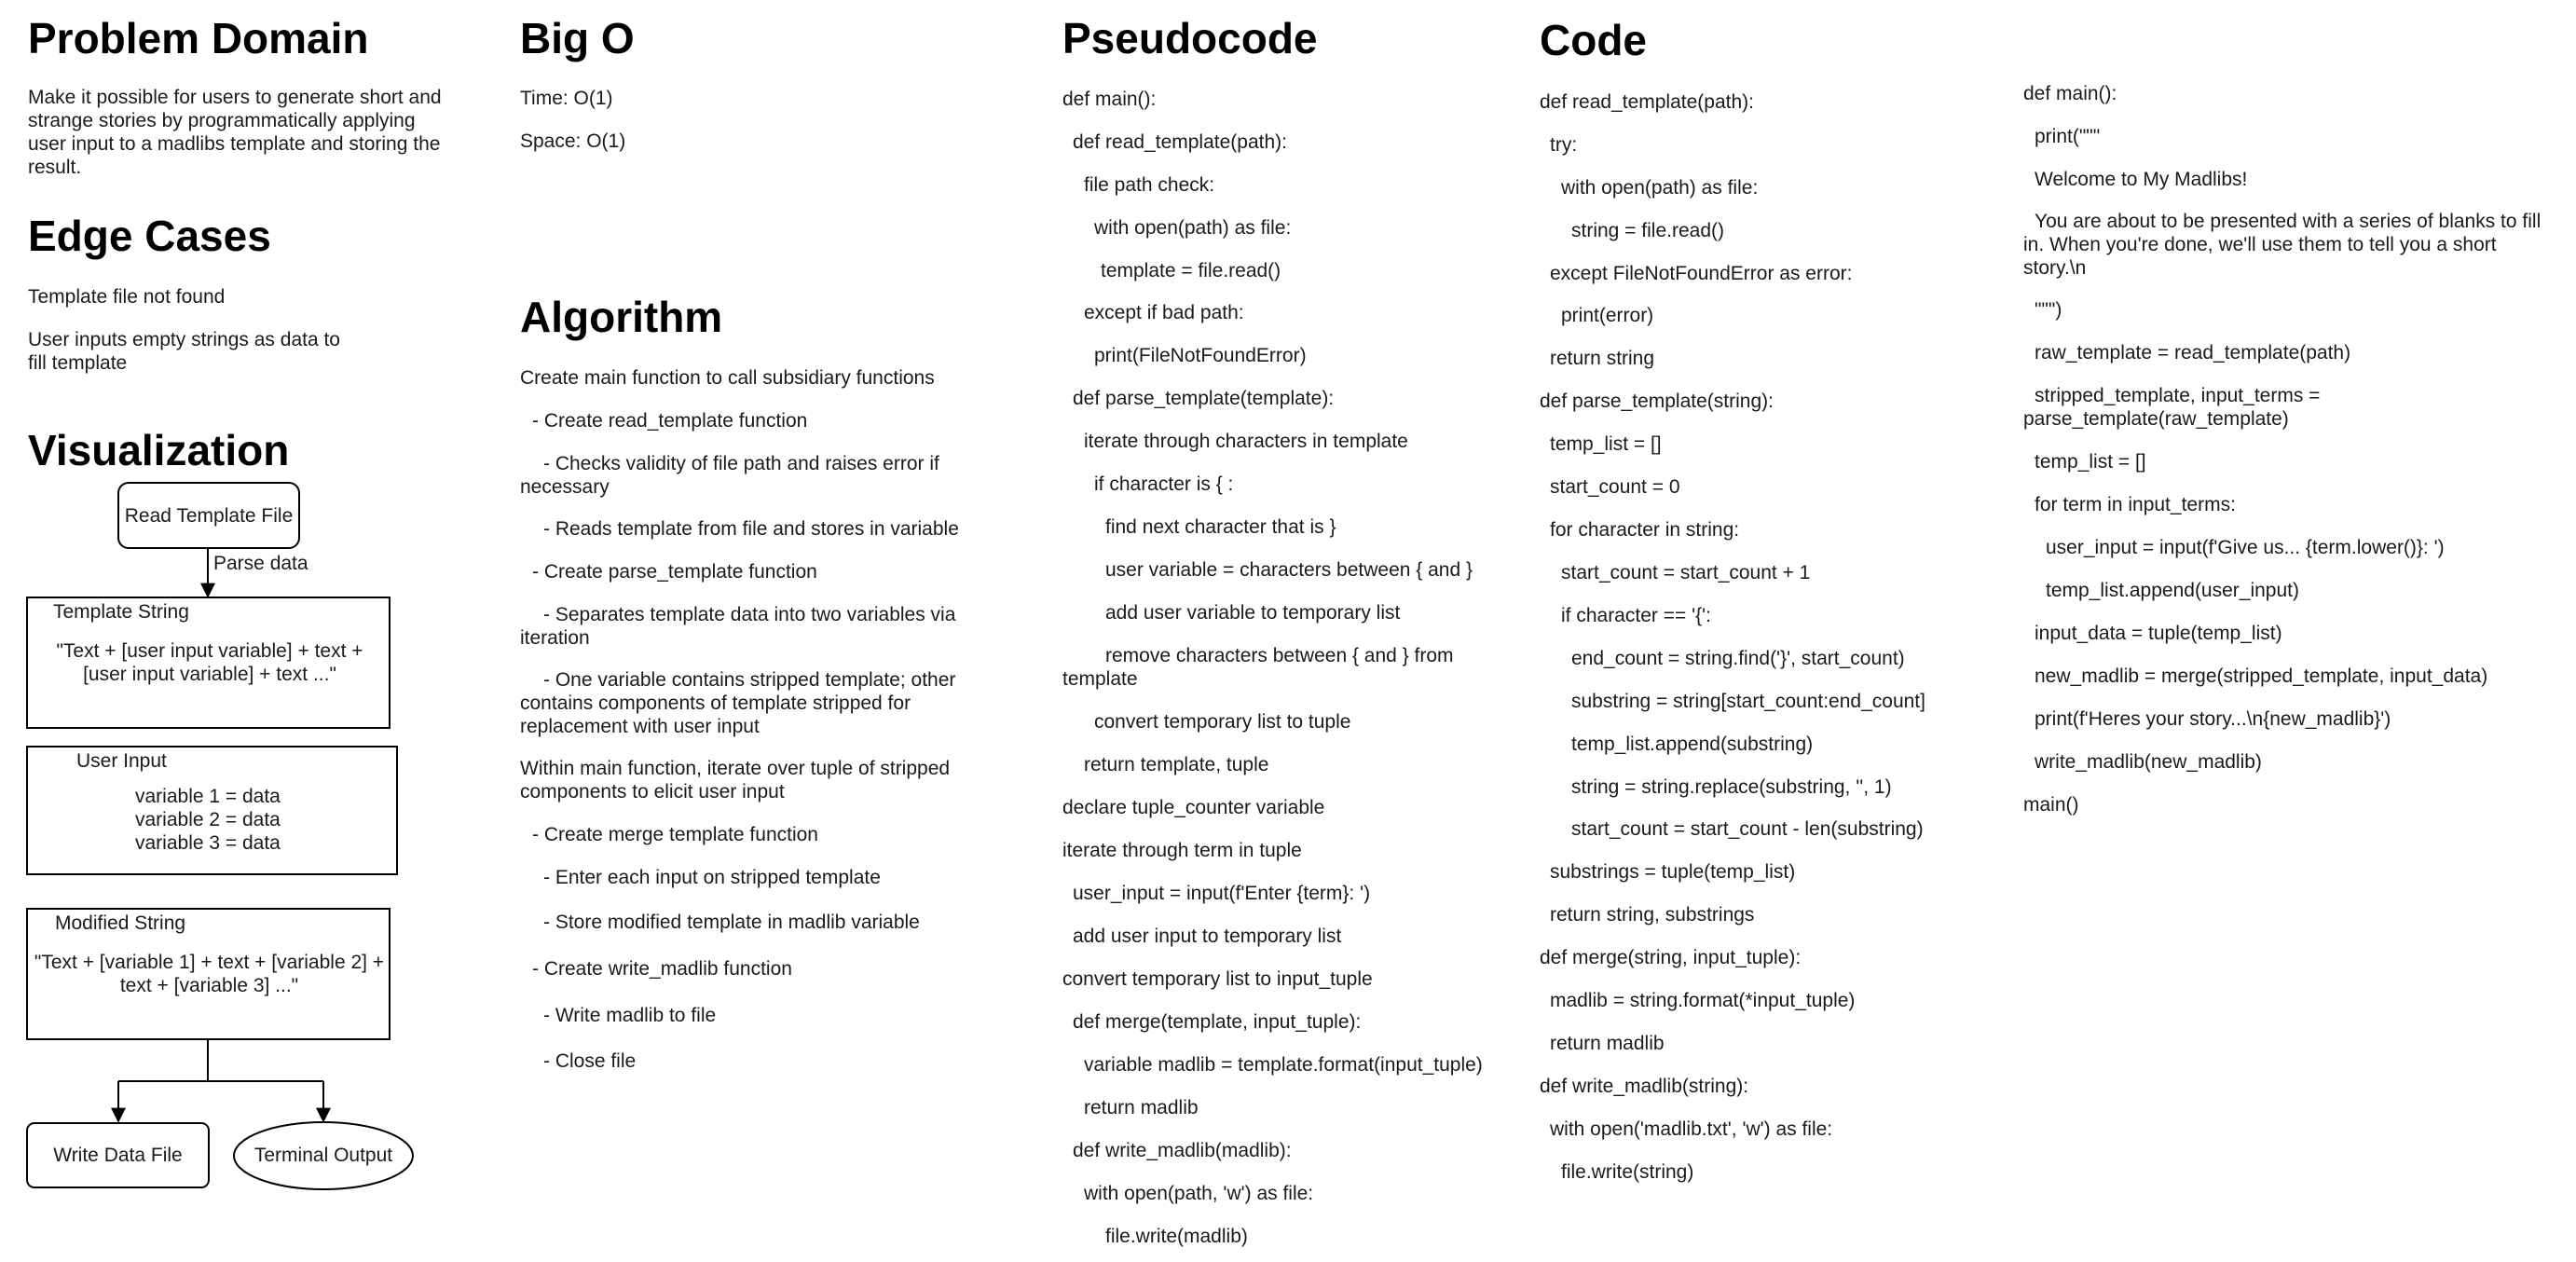  I want to click on pseudocode-line: convert temporary list to input_tuple, so click(1217, 979).